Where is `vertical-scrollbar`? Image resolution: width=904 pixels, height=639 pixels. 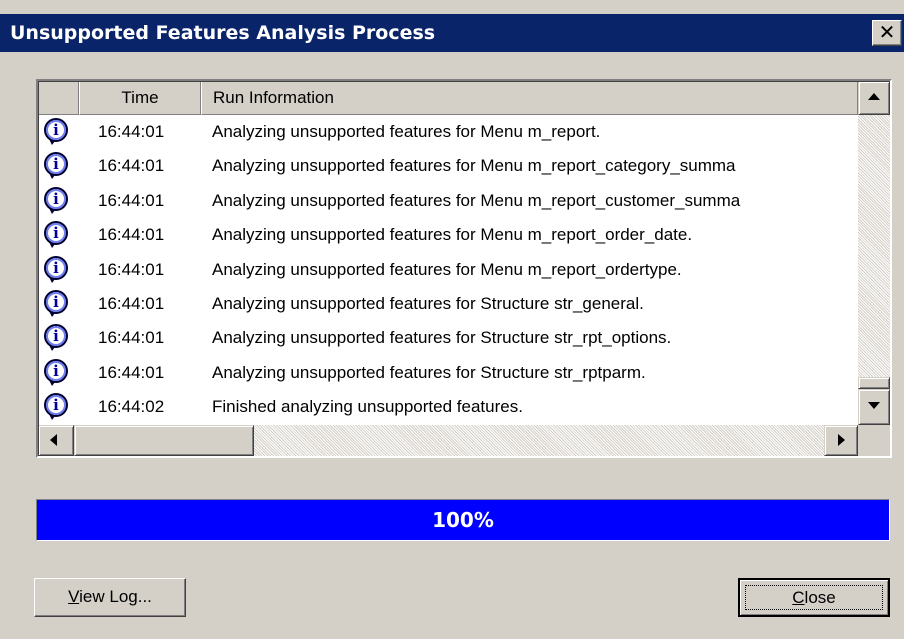
vertical-scrollbar is located at coordinates (874, 253).